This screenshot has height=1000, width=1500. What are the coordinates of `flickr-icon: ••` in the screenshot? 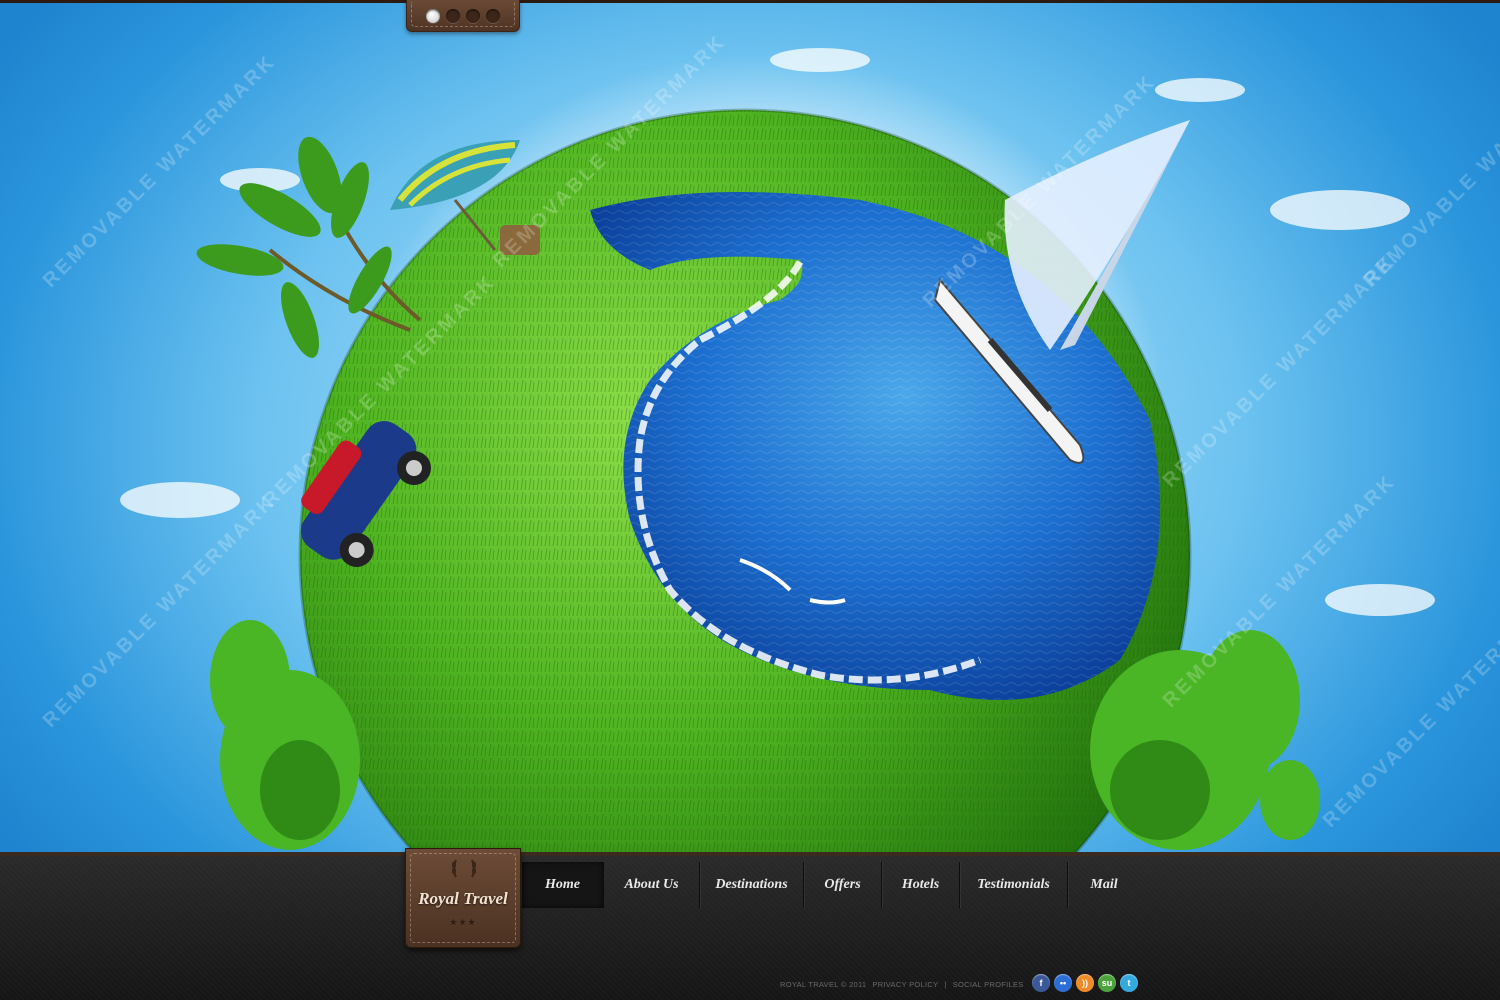 It's located at (1063, 983).